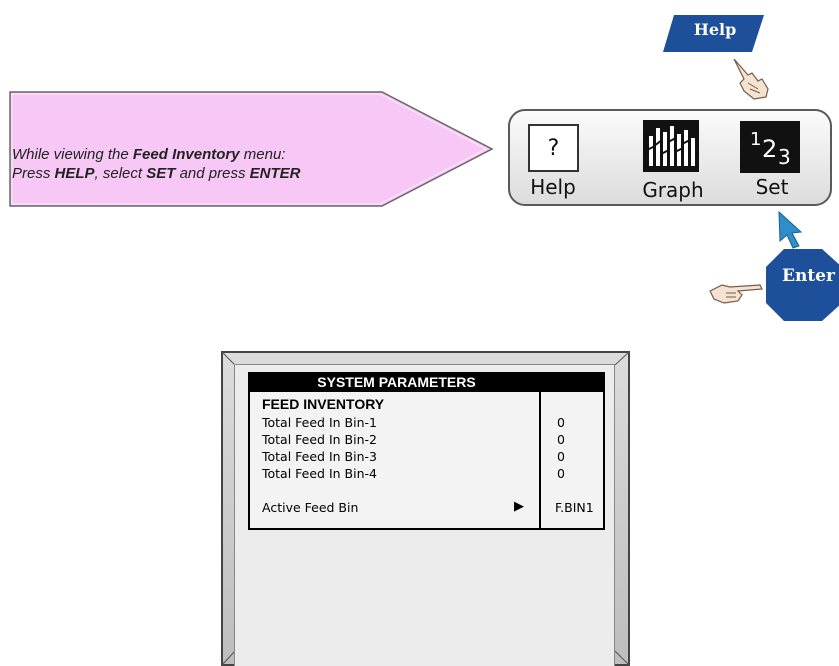 The image size is (839, 666). Describe the element at coordinates (574, 508) in the screenshot. I see `active-bin-value: F.BIN1` at that location.